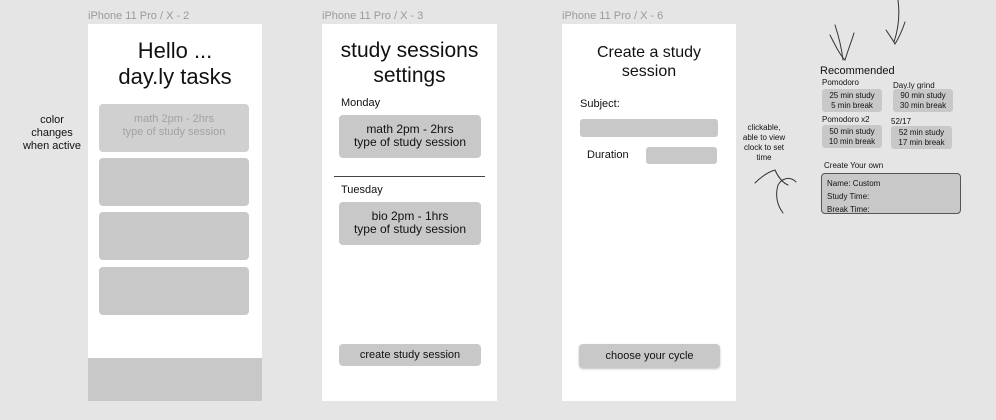  I want to click on divider, so click(409, 176).